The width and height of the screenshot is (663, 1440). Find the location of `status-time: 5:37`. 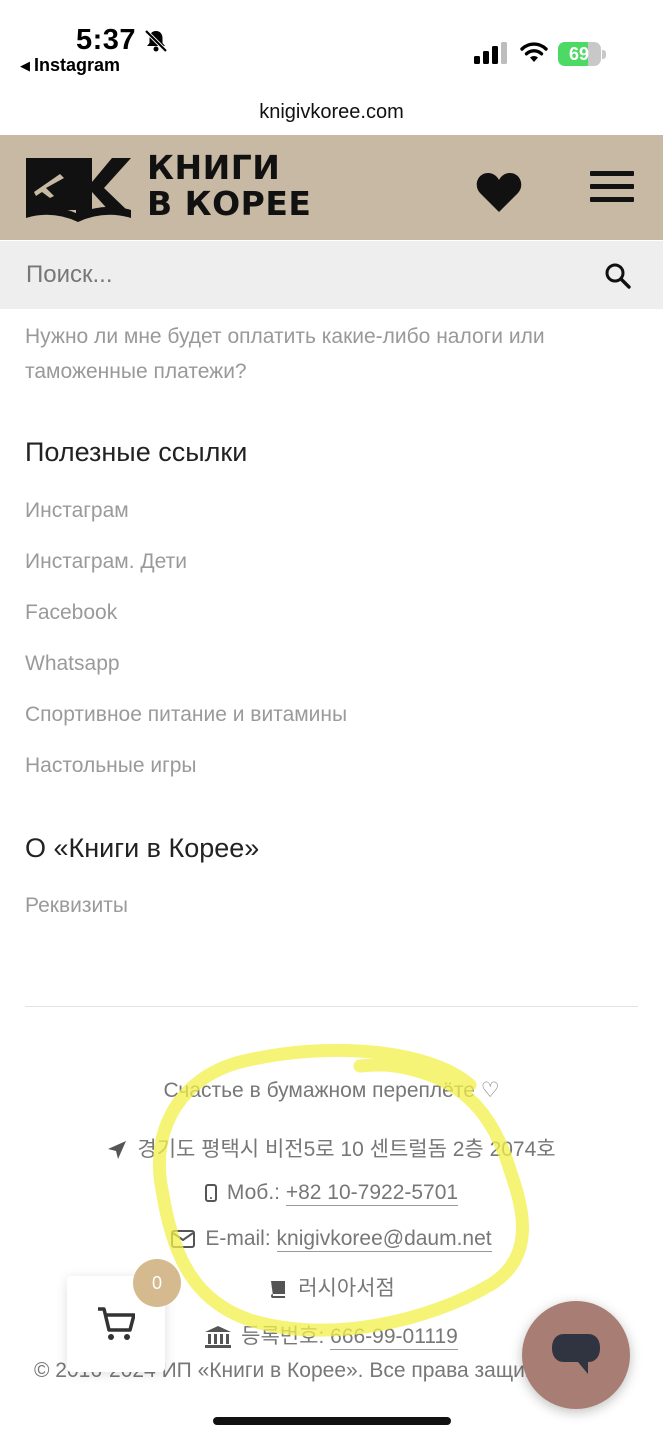

status-time: 5:37 is located at coordinates (106, 40).